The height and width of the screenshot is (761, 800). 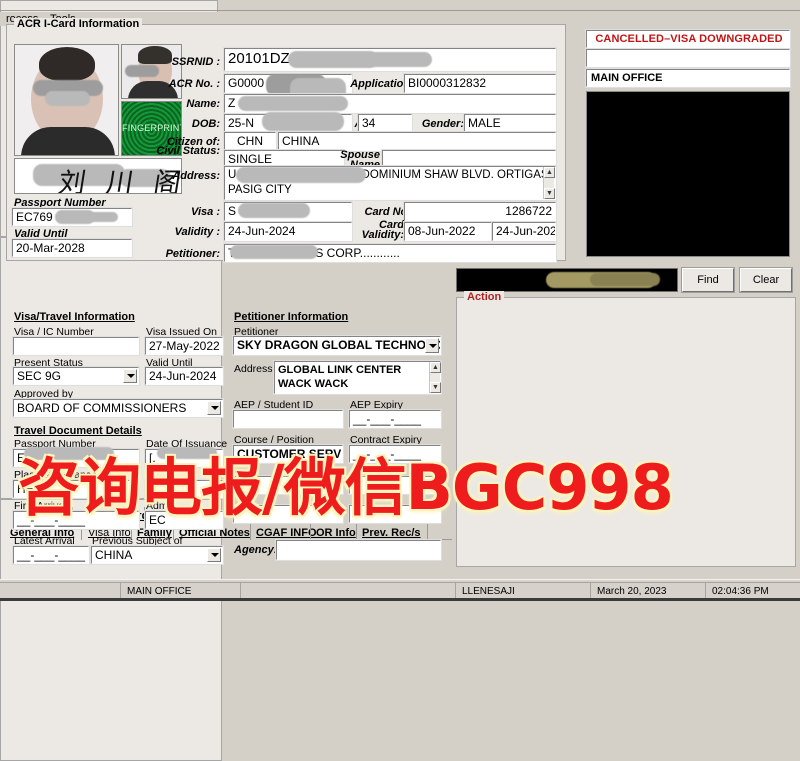 I want to click on petitioner-name-value: SKY DRAGON GLOBAL TECHNOLOGIES, so click(x=338, y=345).